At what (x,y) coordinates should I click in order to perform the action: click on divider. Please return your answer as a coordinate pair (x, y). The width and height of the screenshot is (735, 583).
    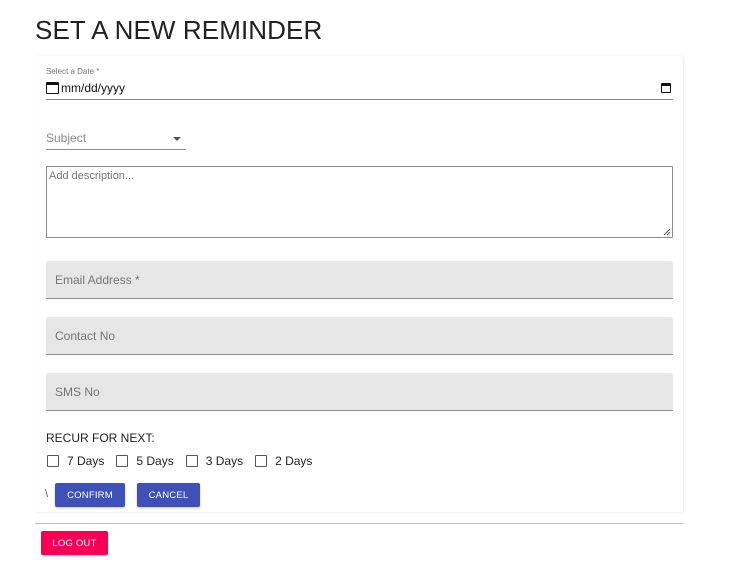
    Looking at the image, I should click on (359, 523).